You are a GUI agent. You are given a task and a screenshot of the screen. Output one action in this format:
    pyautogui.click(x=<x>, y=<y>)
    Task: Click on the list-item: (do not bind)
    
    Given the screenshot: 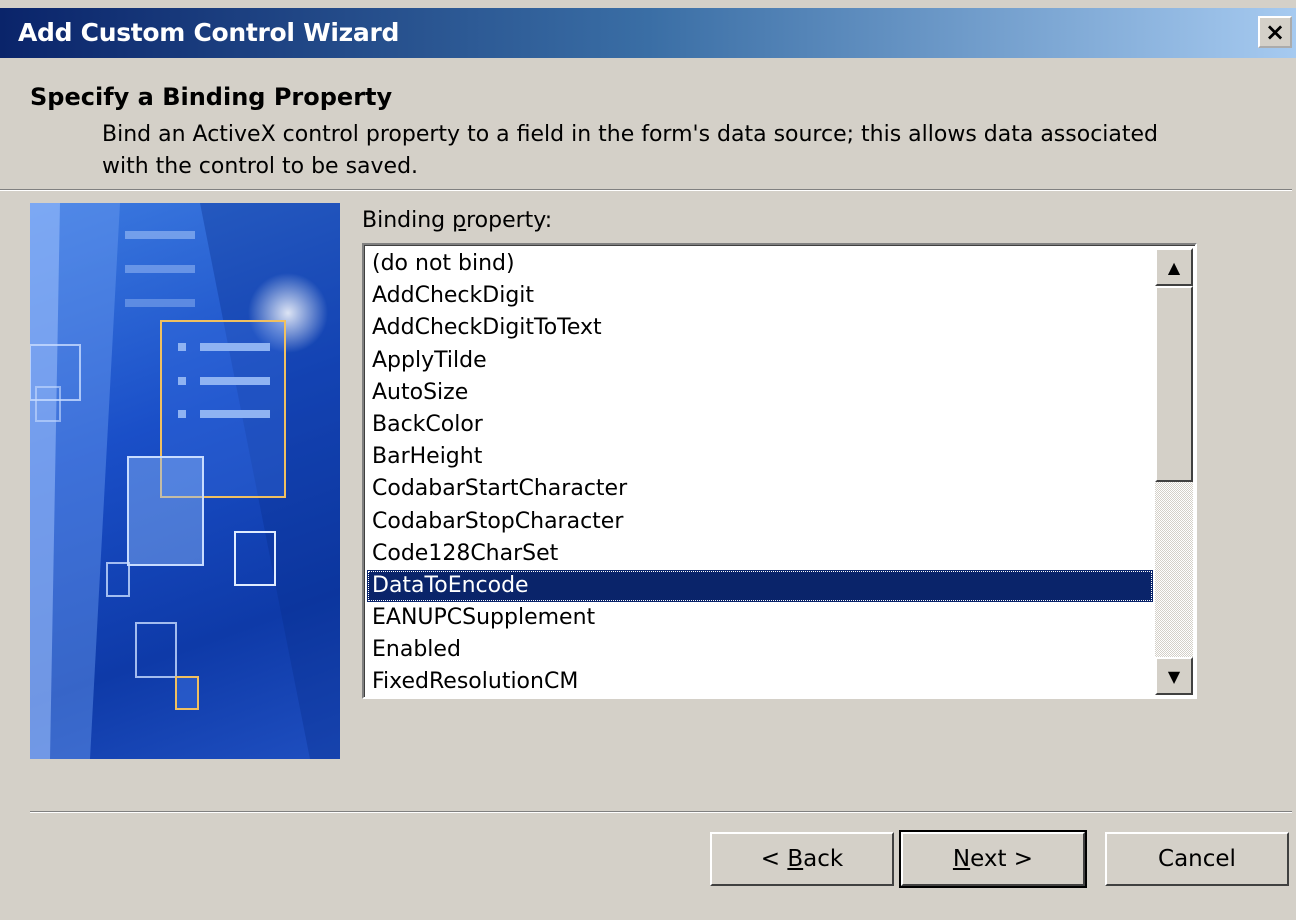 What is the action you would take?
    pyautogui.click(x=760, y=264)
    